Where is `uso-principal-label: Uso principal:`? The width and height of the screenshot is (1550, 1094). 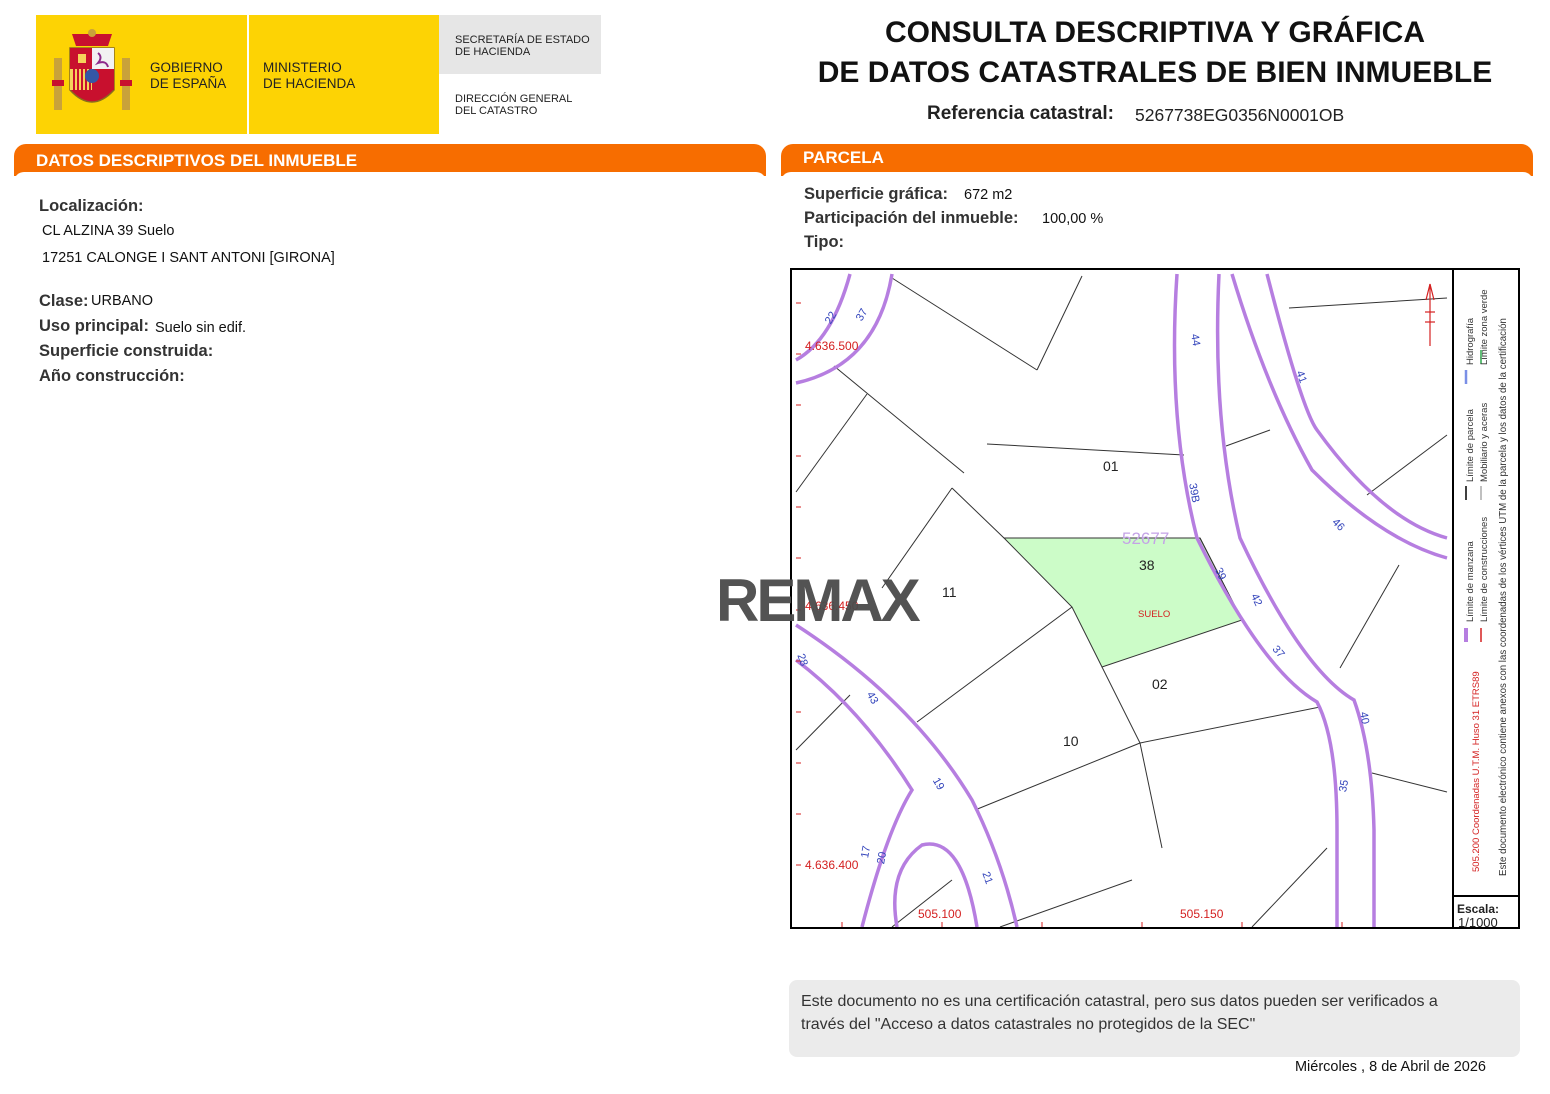 uso-principal-label: Uso principal: is located at coordinates (94, 326).